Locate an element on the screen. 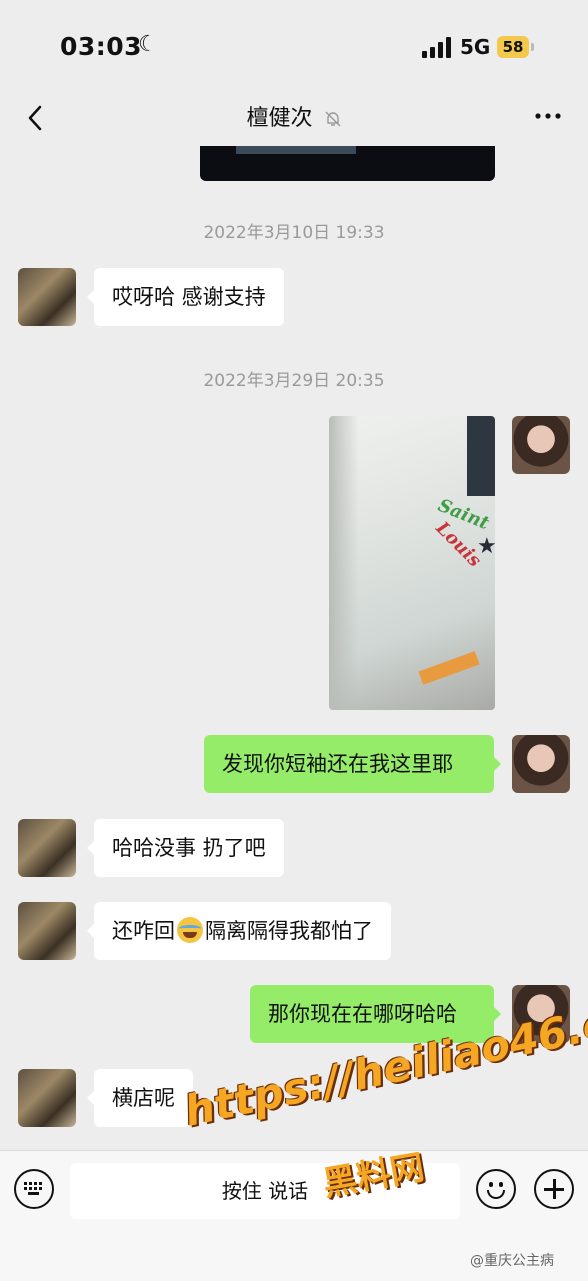 This screenshot has height=1281, width=588. photo-message: Saint Louis ★ is located at coordinates (412, 563).